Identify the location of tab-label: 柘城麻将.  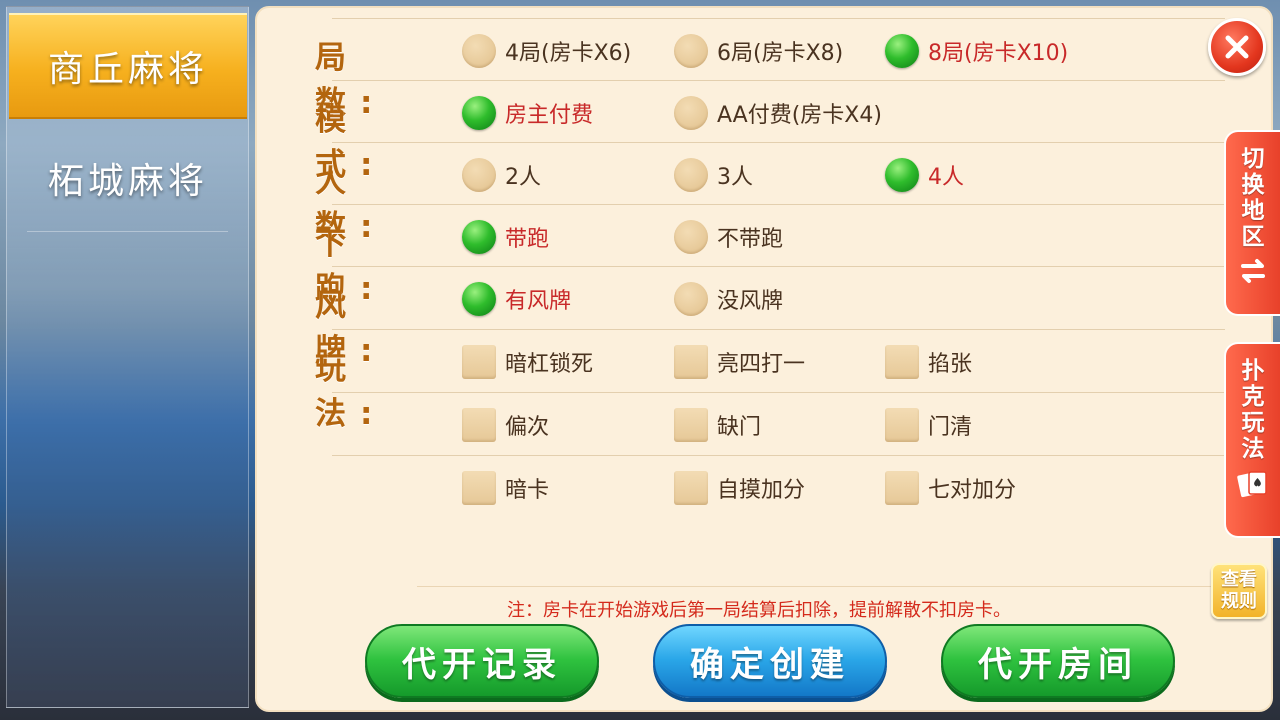
(127, 181).